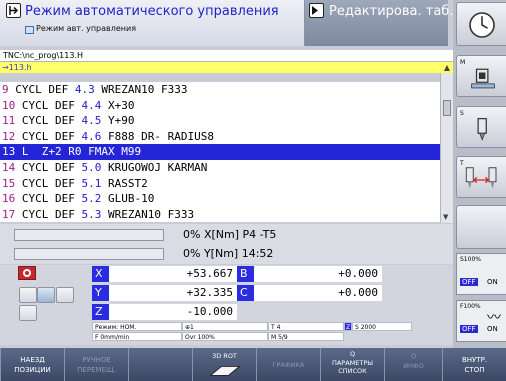 This screenshot has width=506, height=381. I want to click on nc-program-line: 16 CYCL DEF 5.2 GLUB-10, so click(220, 199).